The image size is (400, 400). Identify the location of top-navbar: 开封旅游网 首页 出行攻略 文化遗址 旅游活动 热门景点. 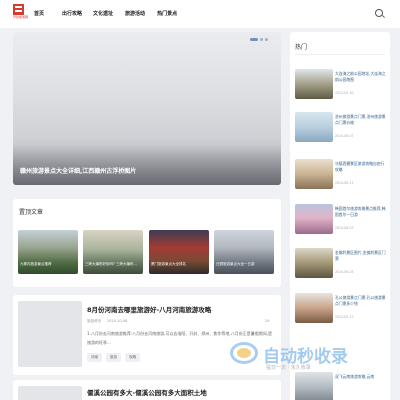
(200, 14).